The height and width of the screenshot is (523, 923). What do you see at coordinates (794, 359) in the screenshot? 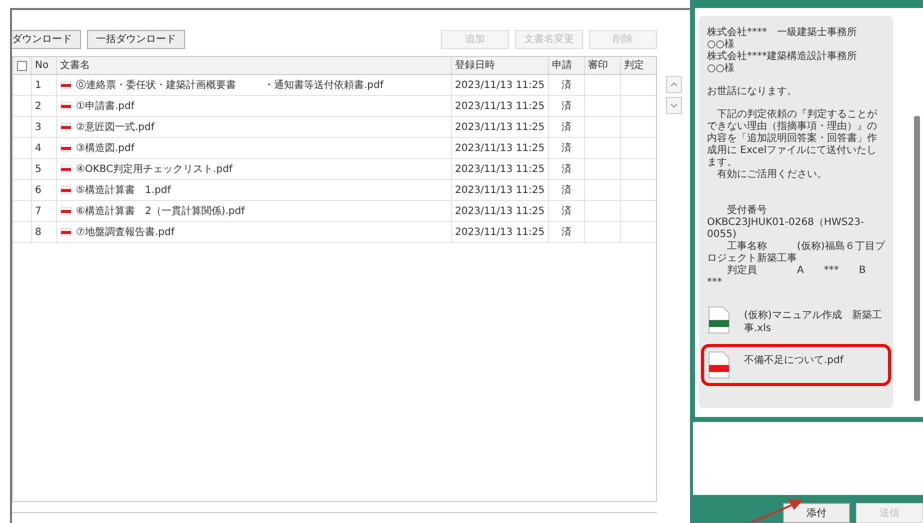
I see `attachment-name: 不備不足について.pdf` at bounding box center [794, 359].